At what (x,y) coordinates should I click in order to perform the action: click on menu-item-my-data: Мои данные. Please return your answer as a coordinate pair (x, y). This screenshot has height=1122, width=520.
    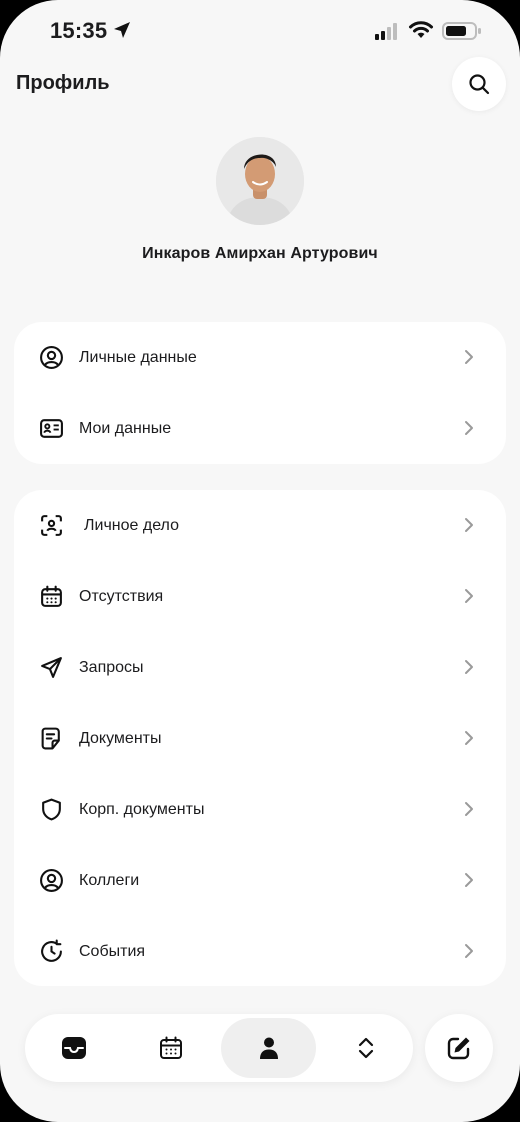
    Looking at the image, I should click on (260, 428).